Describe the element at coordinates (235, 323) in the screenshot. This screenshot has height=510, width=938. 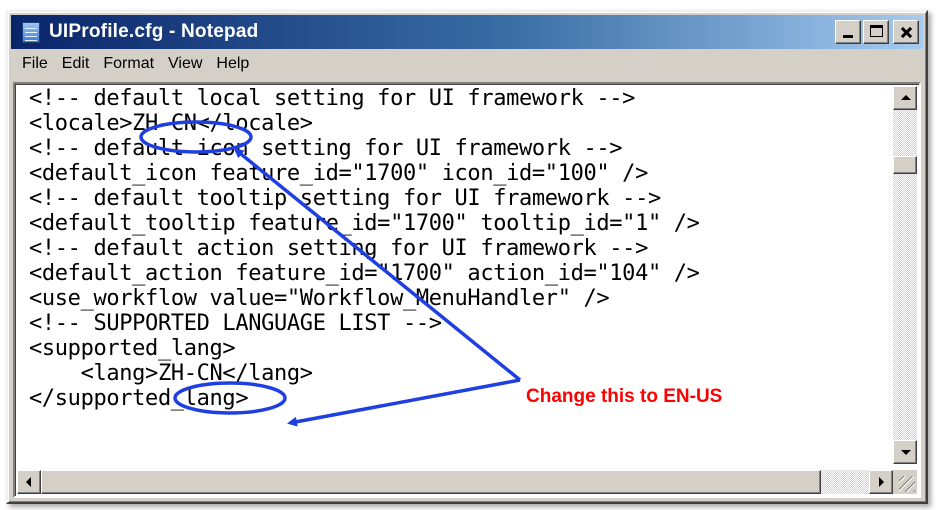
I see `code-line-10: <!-- SUPPORTED LANGUAGE LIST -->` at that location.